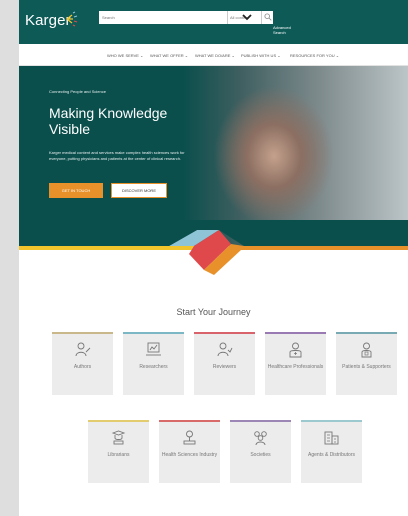 This screenshot has width=408, height=516. I want to click on industry-icon, so click(189, 437).